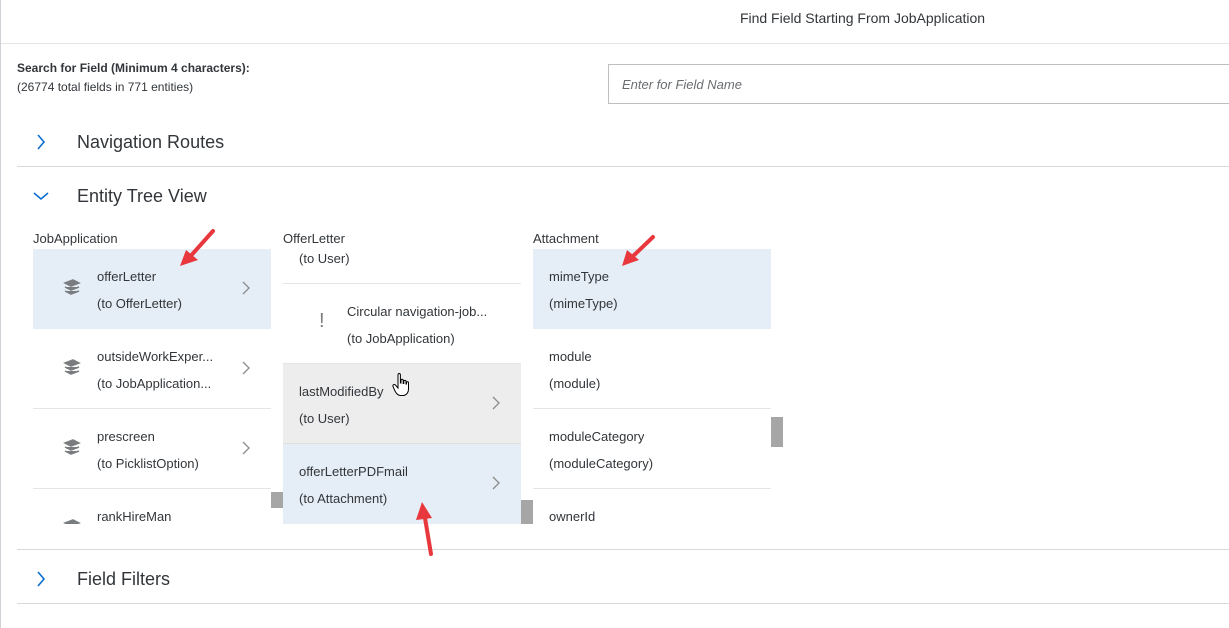  I want to click on tree-item-name: offerLetter, so click(127, 276).